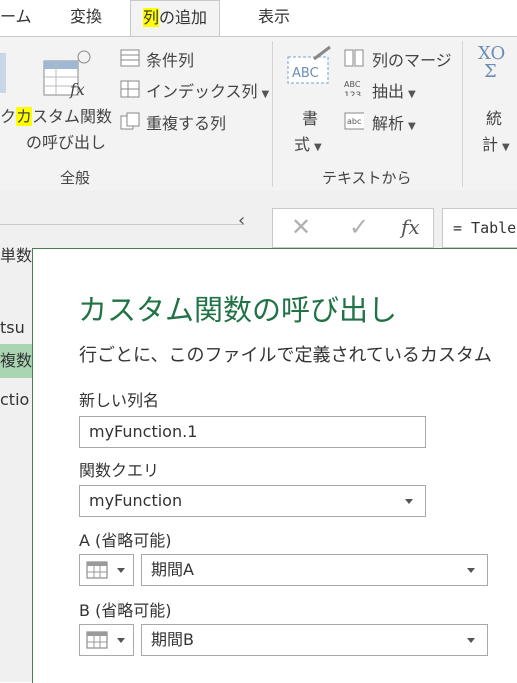 The height and width of the screenshot is (683, 517). Describe the element at coordinates (175, 18) in the screenshot. I see `tab-add-column: 列の追加` at that location.